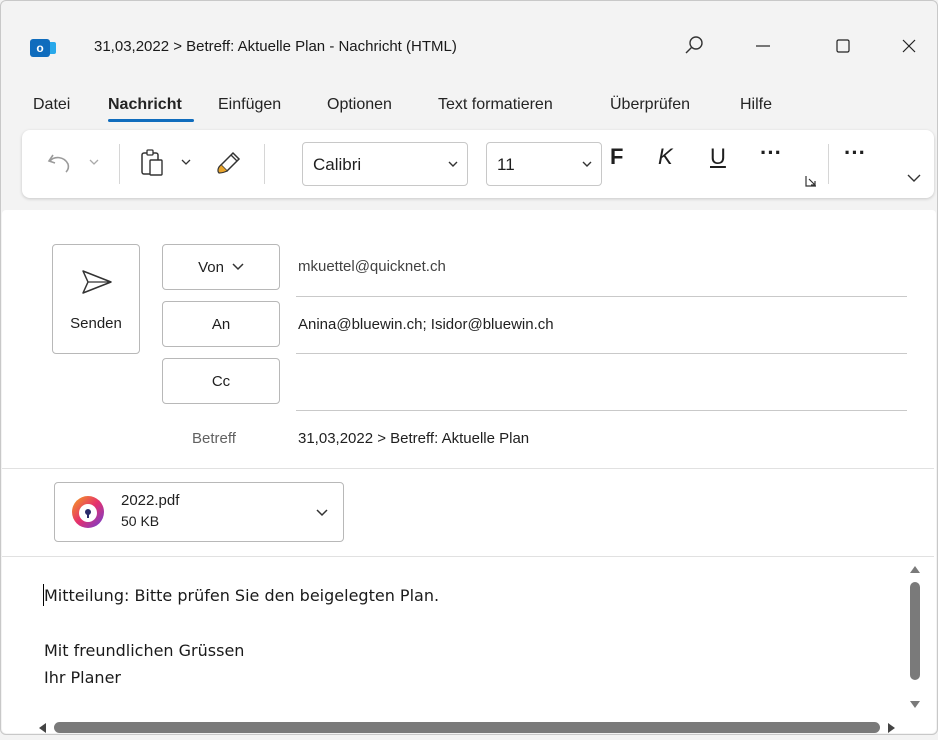  I want to click on from-button: Von, so click(221, 267).